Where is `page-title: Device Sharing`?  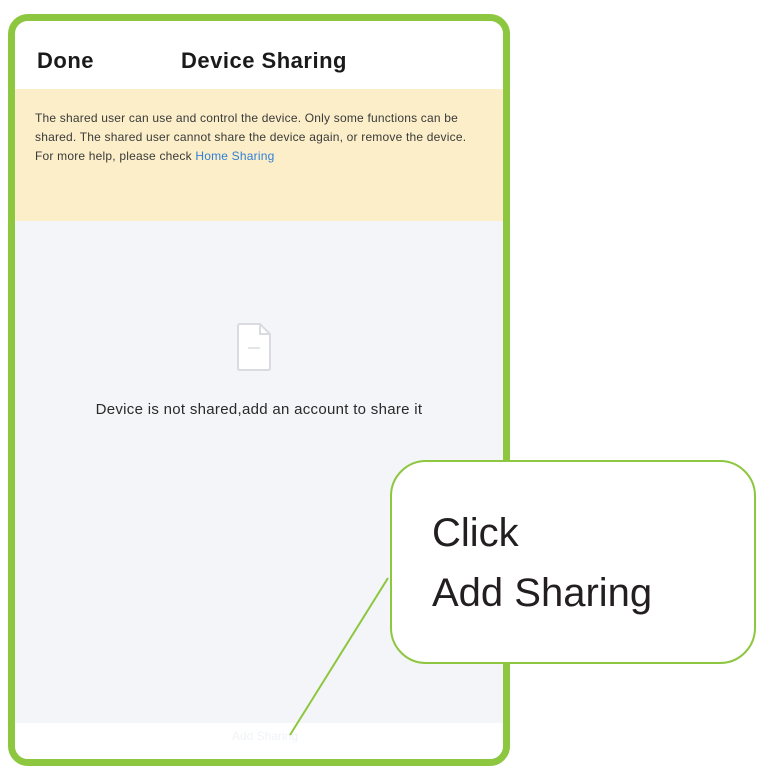
page-title: Device Sharing is located at coordinates (264, 60).